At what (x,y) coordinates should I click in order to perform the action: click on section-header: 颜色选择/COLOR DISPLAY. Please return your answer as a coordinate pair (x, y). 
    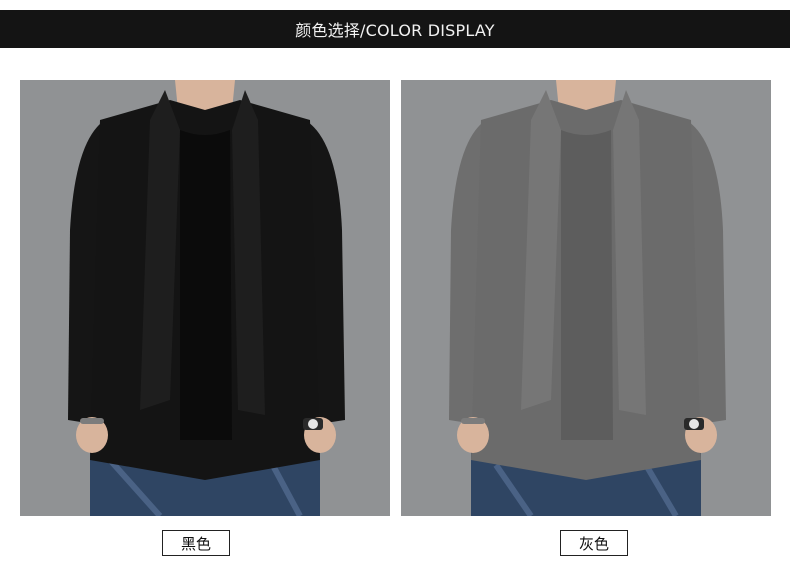
    Looking at the image, I should click on (395, 29).